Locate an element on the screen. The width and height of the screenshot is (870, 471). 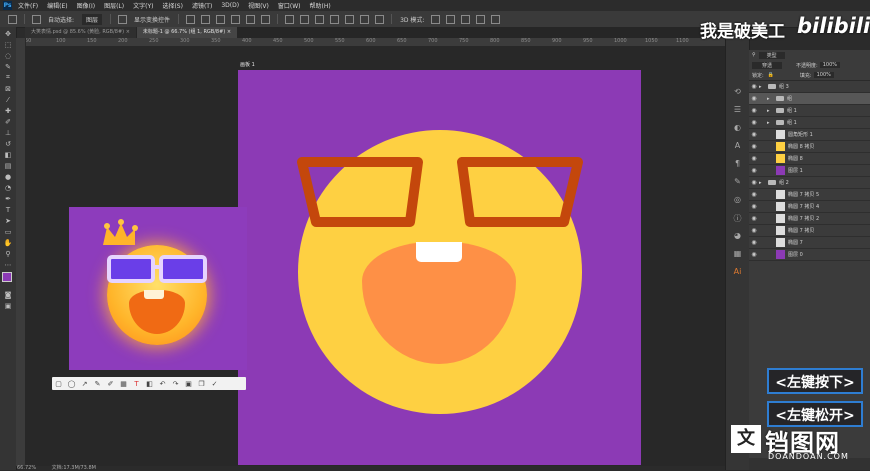
layer-name: 组 2 is located at coordinates (784, 182).